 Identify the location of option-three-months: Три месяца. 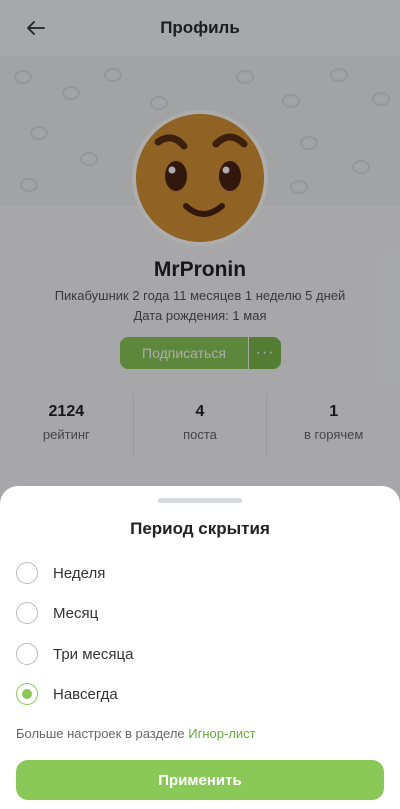
(166, 654).